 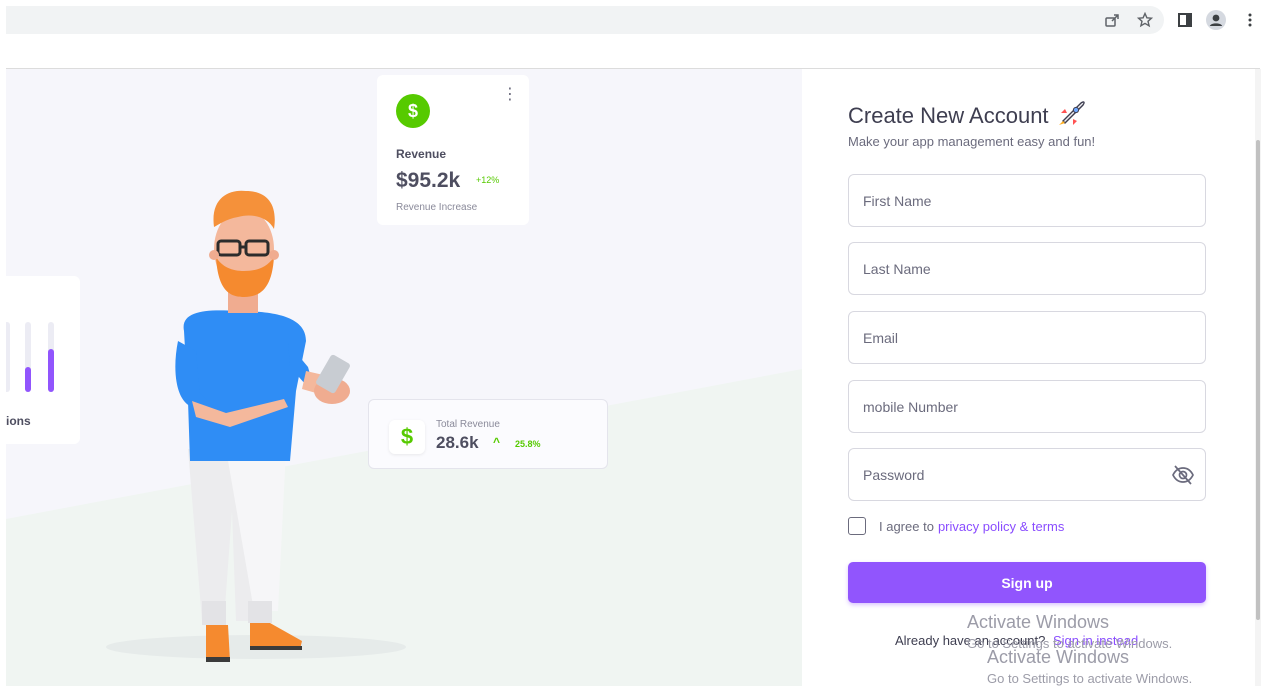 What do you see at coordinates (43, 360) in the screenshot?
I see `transactions-card: ions` at bounding box center [43, 360].